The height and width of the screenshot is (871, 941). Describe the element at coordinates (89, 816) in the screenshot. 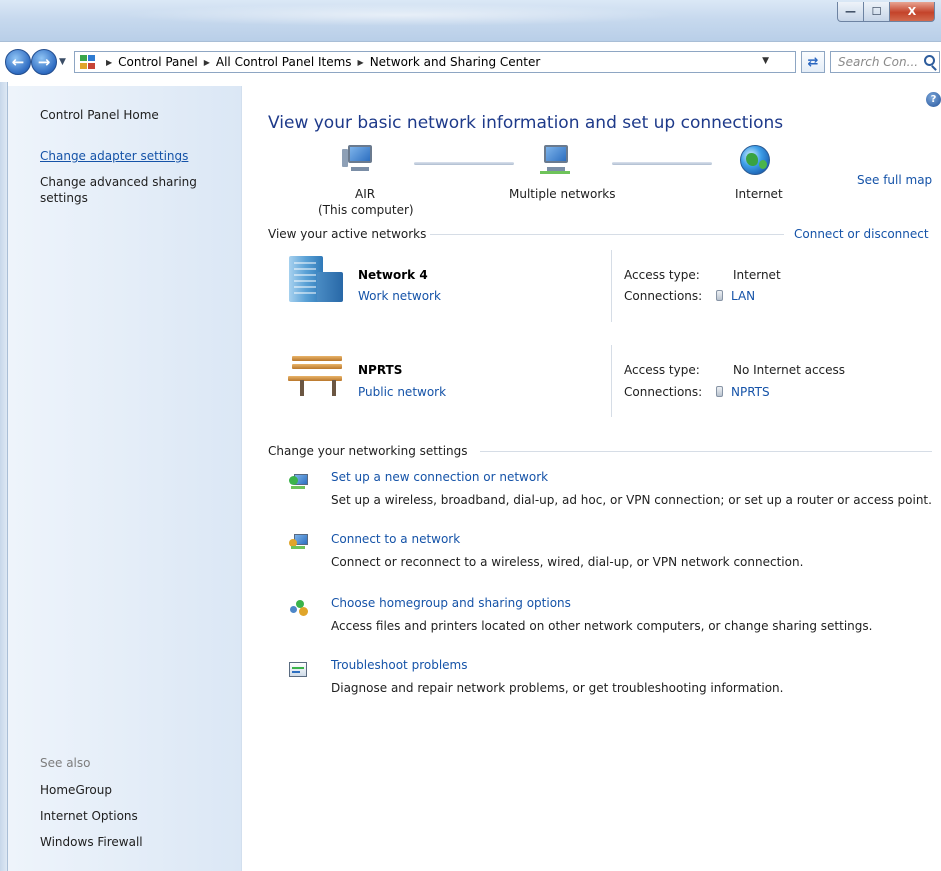

I see `internet-options-link: Internet Options` at that location.